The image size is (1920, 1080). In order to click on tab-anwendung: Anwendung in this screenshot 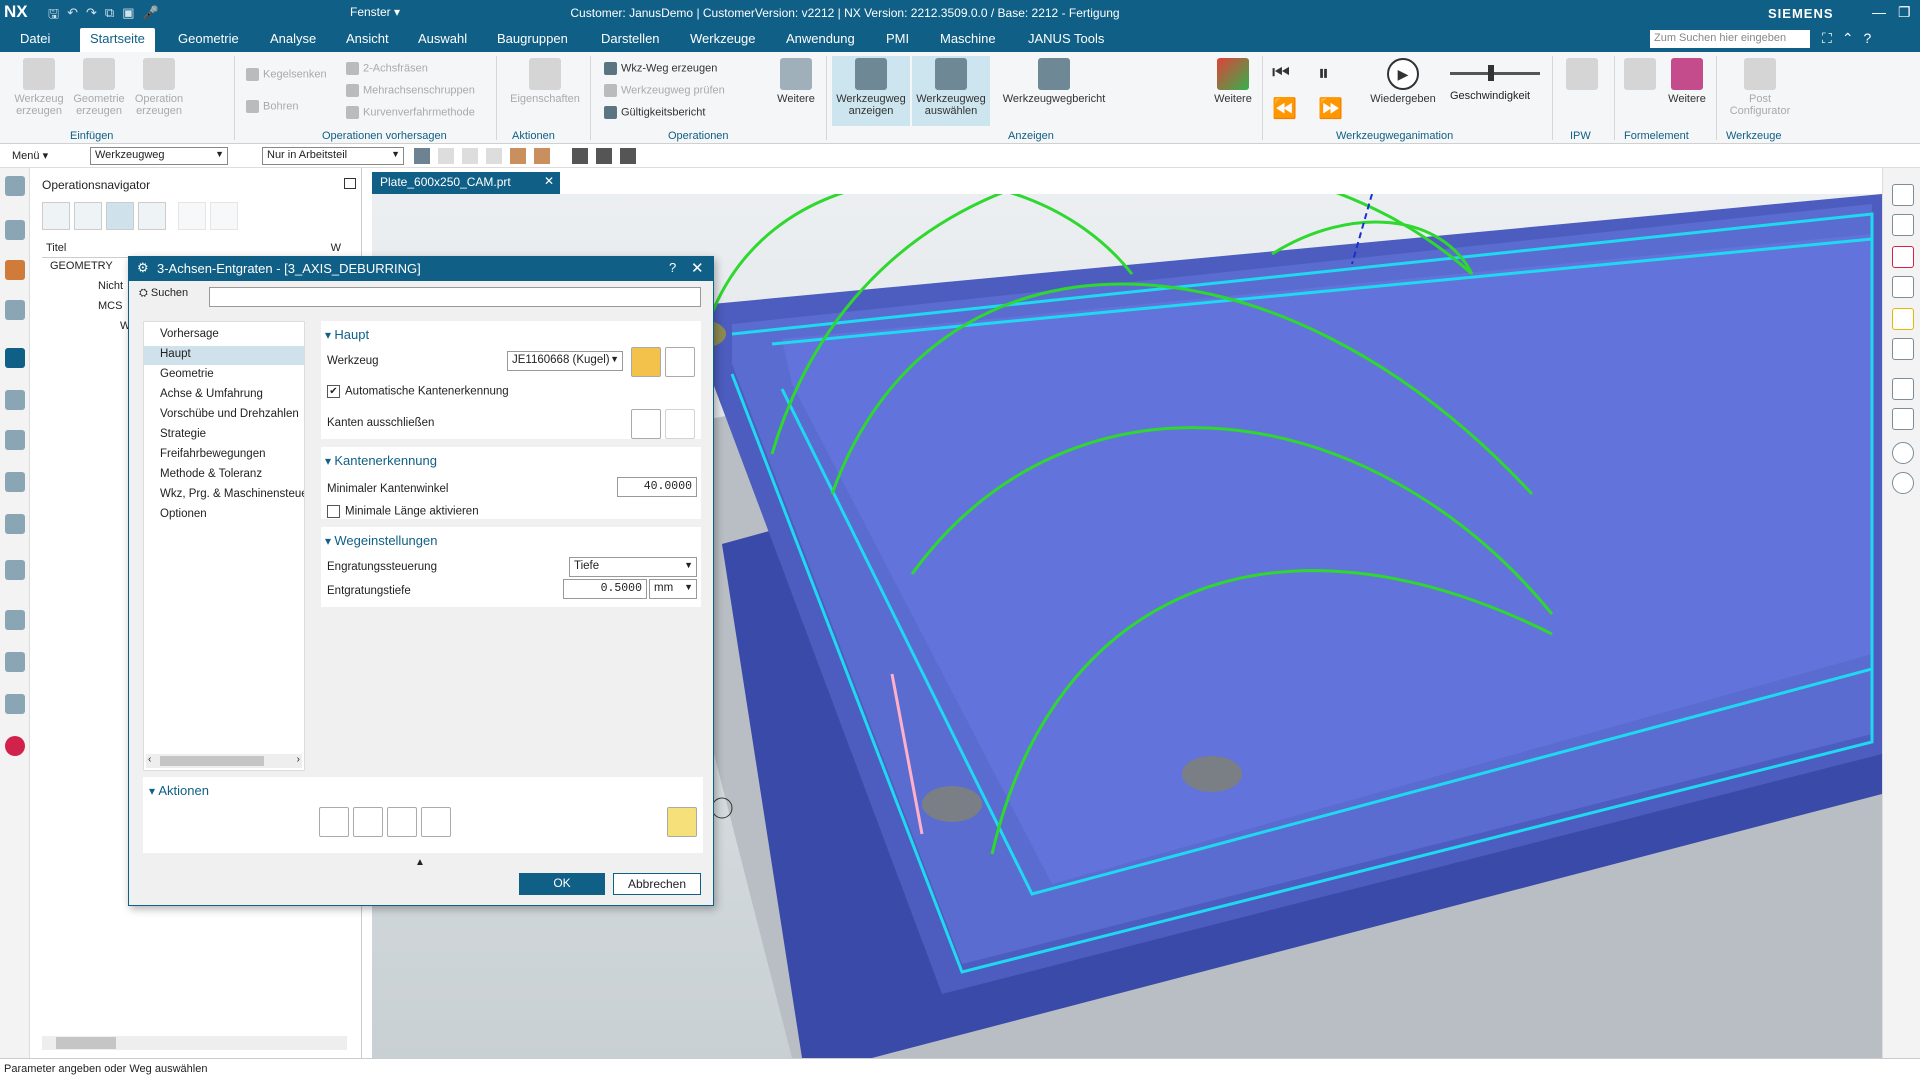, I will do `click(820, 38)`.